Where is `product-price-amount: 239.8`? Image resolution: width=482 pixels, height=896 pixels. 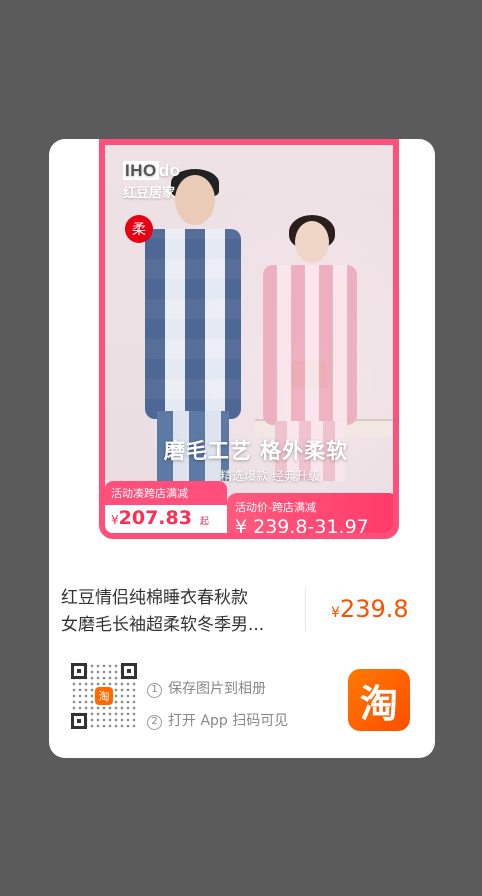 product-price-amount: 239.8 is located at coordinates (374, 609).